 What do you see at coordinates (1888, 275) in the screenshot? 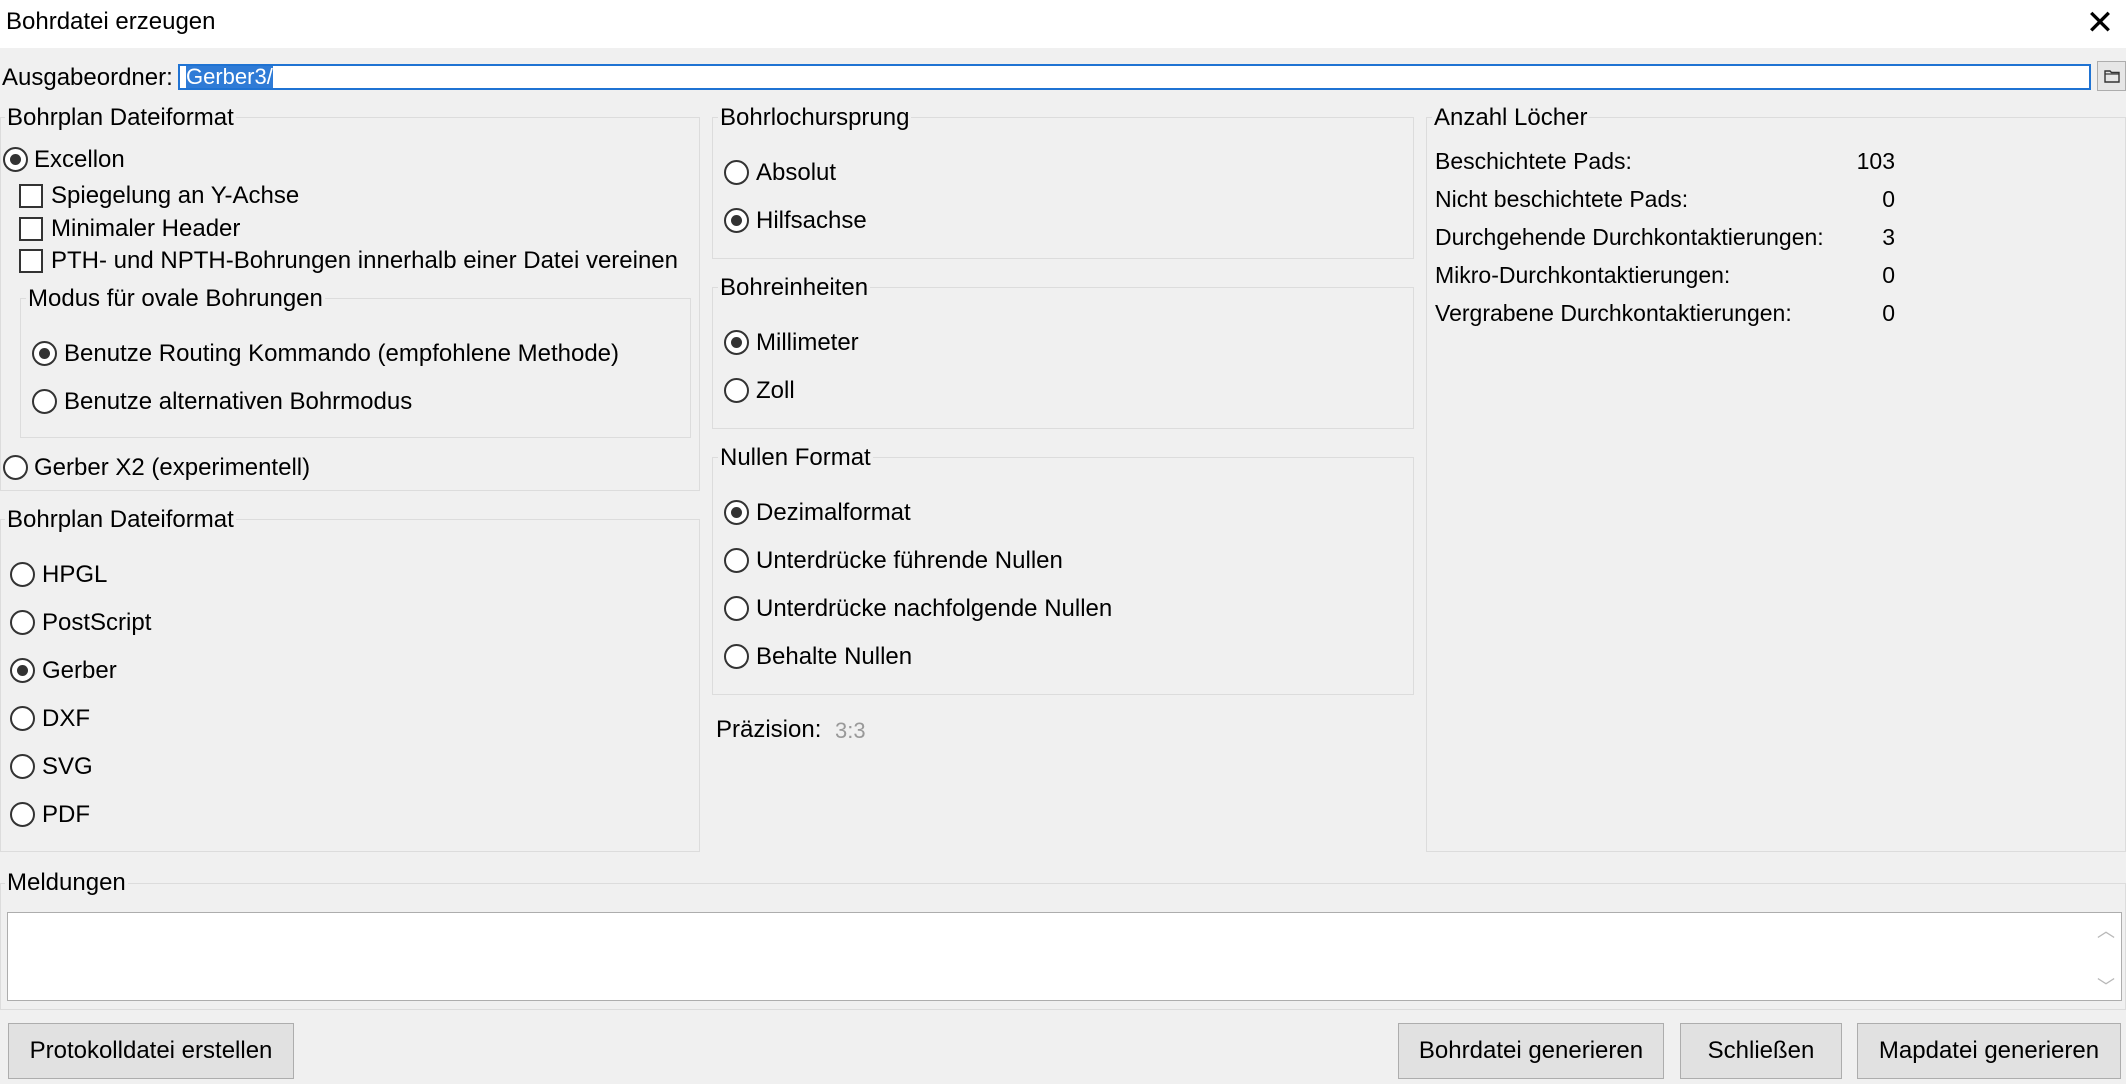
I see `micro-vias-value: 0` at bounding box center [1888, 275].